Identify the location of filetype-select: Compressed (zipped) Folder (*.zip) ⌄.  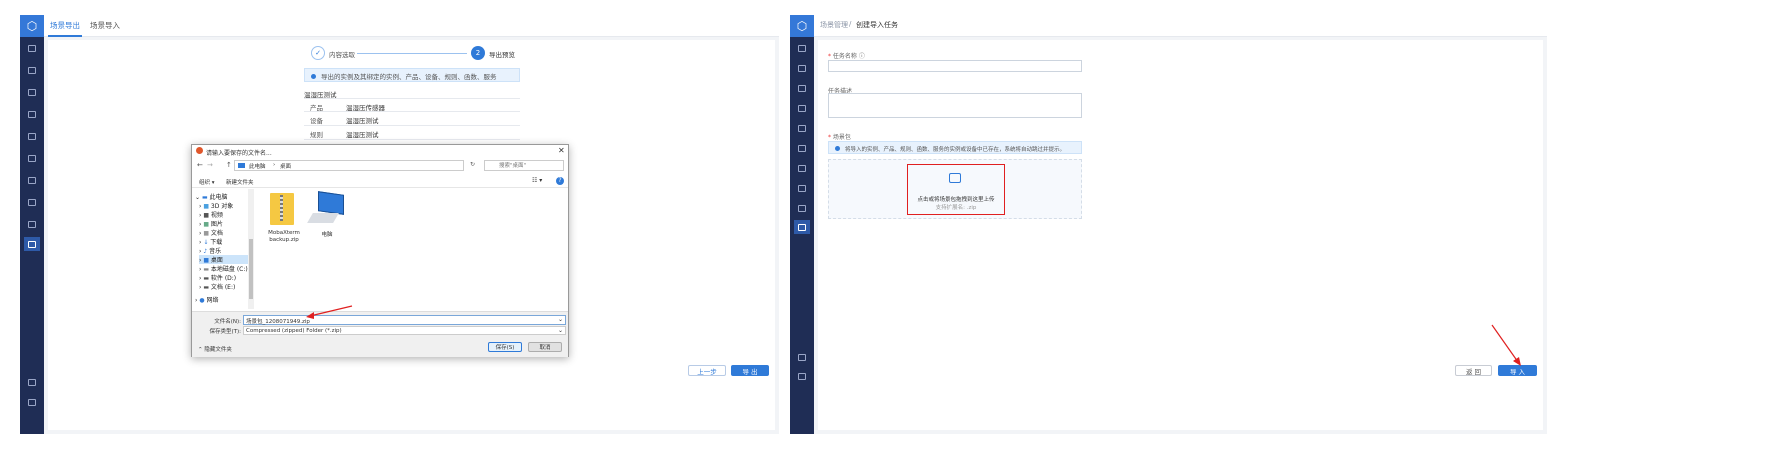
(404, 330).